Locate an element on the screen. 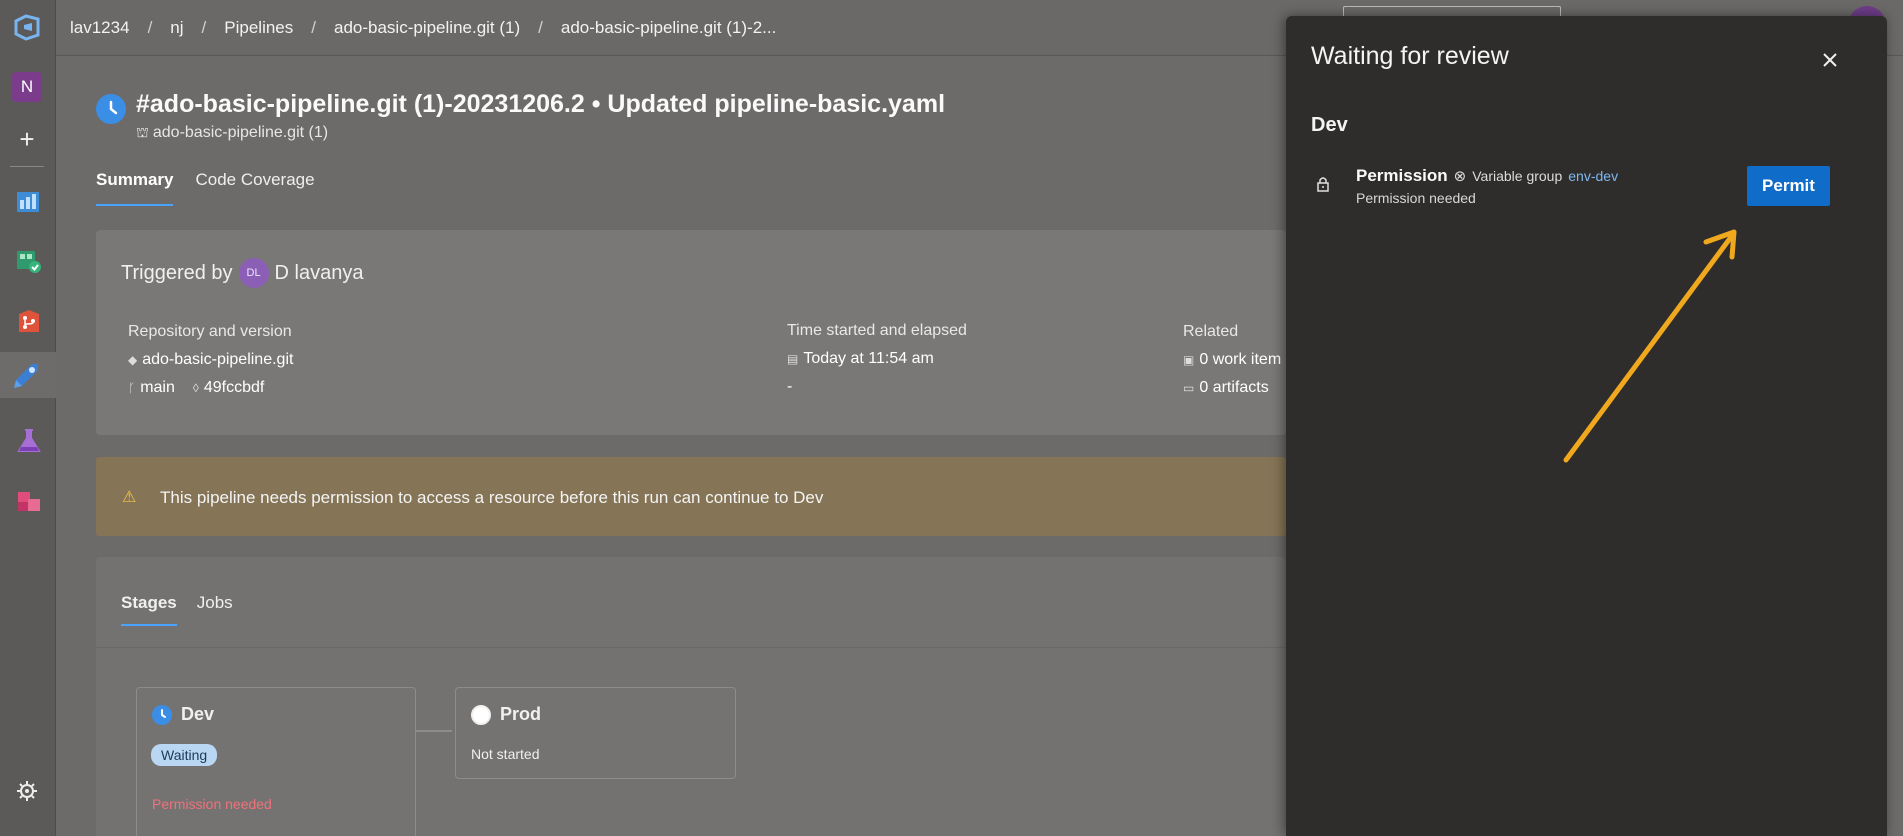 Image resolution: width=1903 pixels, height=836 pixels. new-item-icon: + is located at coordinates (27, 139).